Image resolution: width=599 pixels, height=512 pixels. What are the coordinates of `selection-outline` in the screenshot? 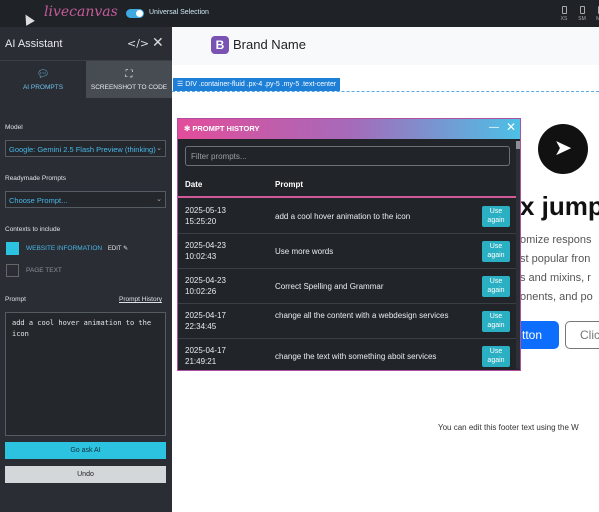 It's located at (385, 91).